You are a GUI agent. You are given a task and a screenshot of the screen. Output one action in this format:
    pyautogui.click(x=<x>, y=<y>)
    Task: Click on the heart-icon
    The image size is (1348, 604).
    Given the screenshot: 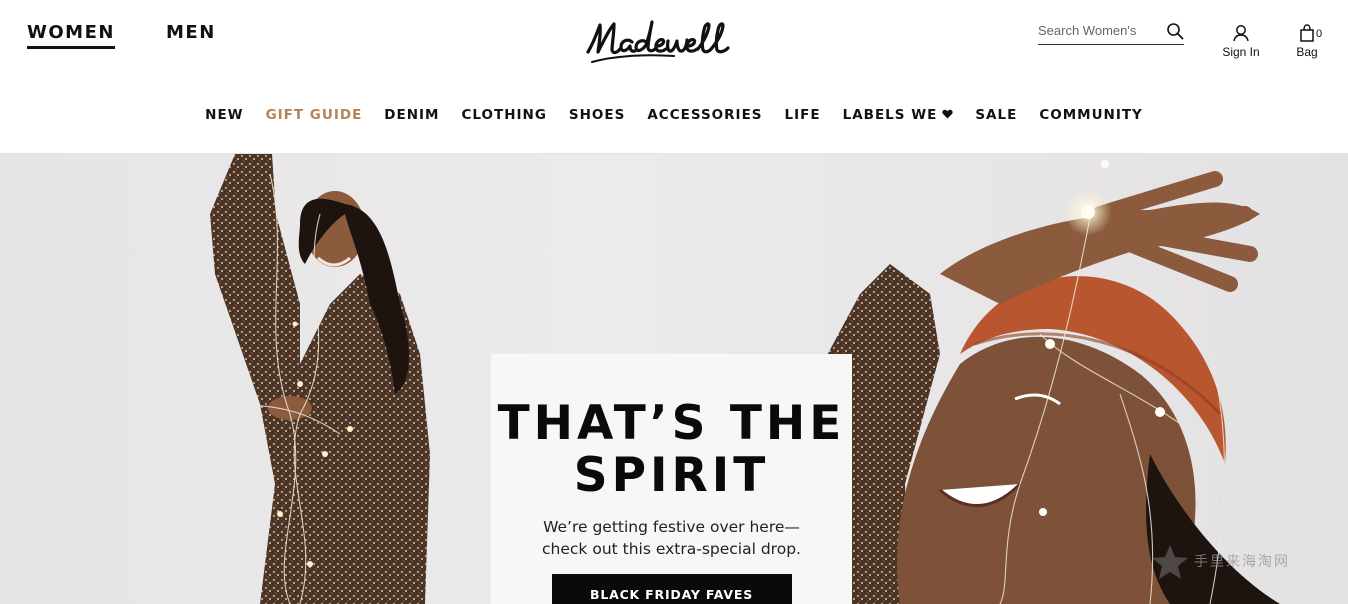 What is the action you would take?
    pyautogui.click(x=947, y=114)
    